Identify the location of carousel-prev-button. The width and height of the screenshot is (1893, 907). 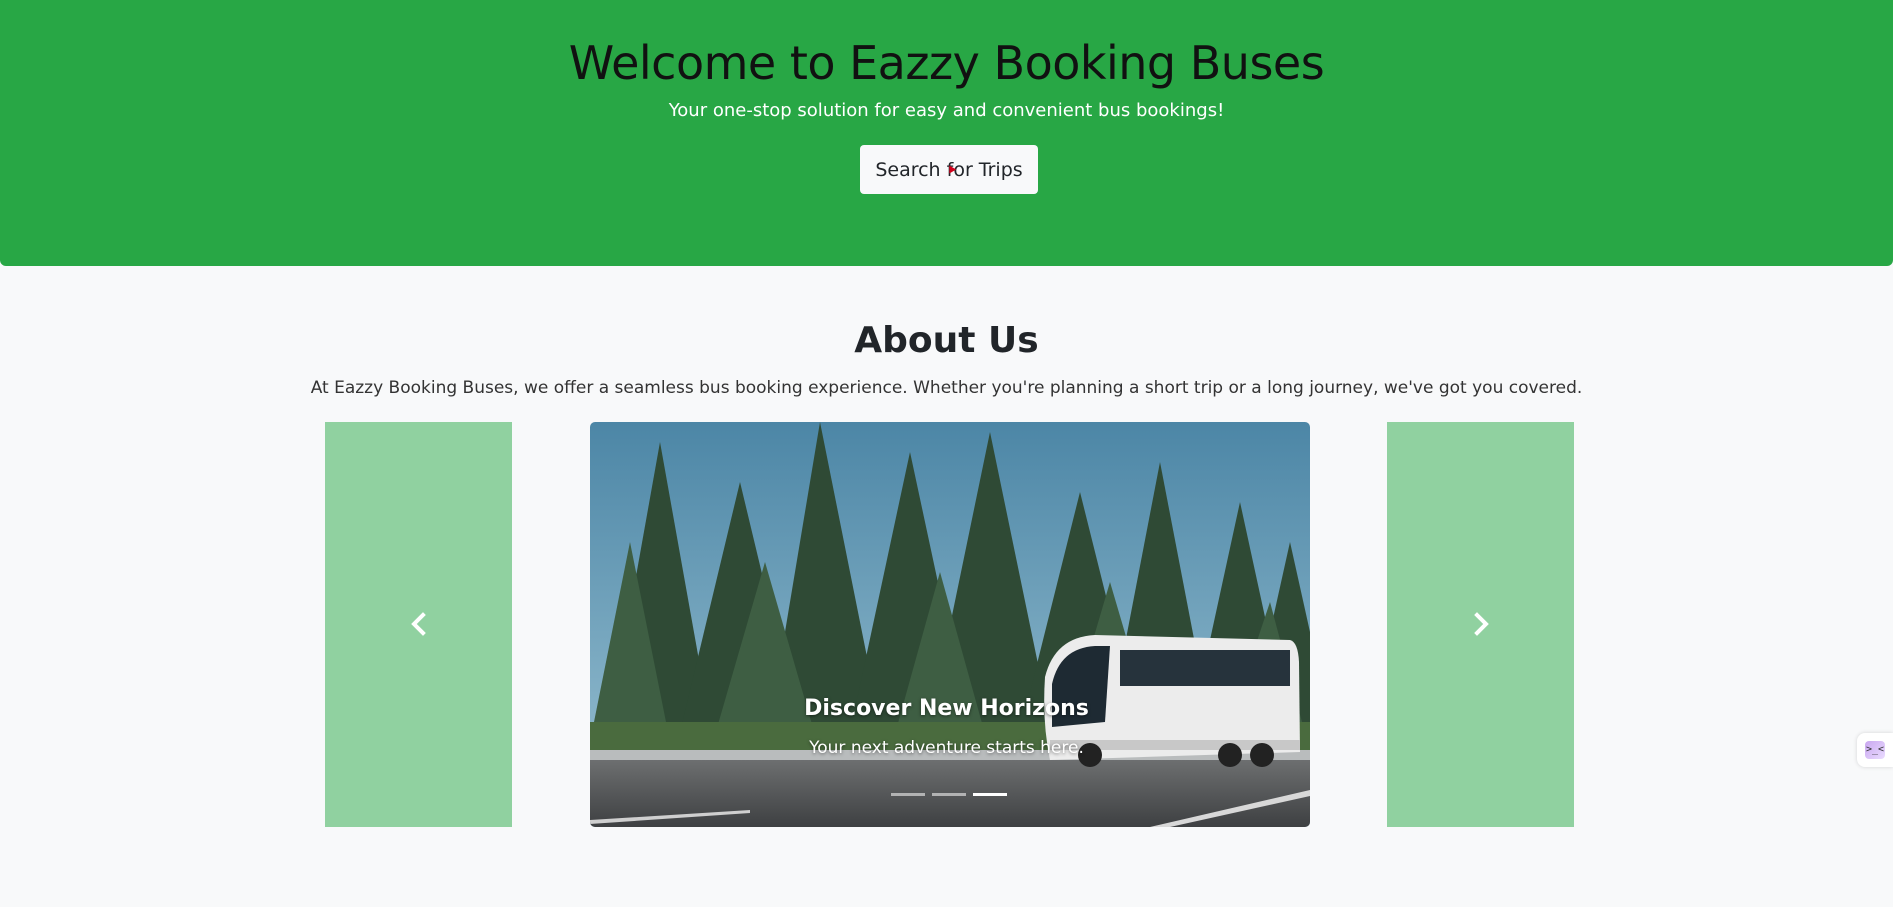
(418, 624).